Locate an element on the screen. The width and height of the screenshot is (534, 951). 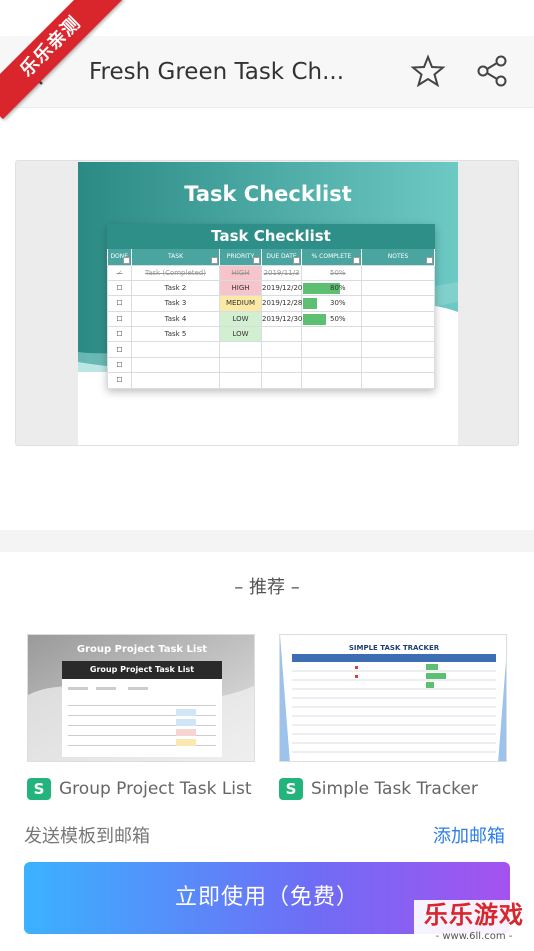
table-row: ☐ Task 5 LOW is located at coordinates (271, 334).